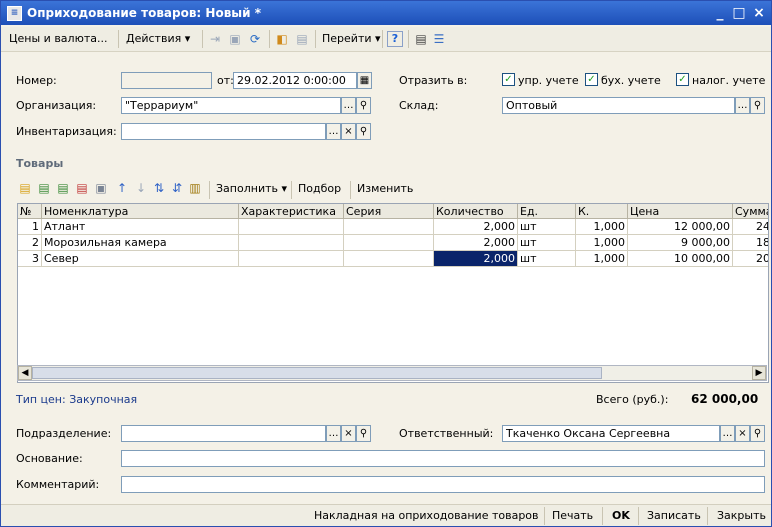  Describe the element at coordinates (759, 373) in the screenshot. I see `scroll-right-icon: ▶` at that location.